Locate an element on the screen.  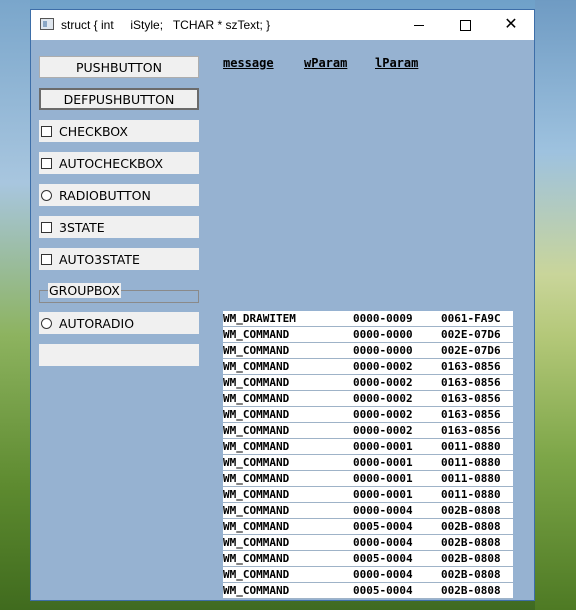
radiobutton: RADIOBUTTON is located at coordinates (119, 195).